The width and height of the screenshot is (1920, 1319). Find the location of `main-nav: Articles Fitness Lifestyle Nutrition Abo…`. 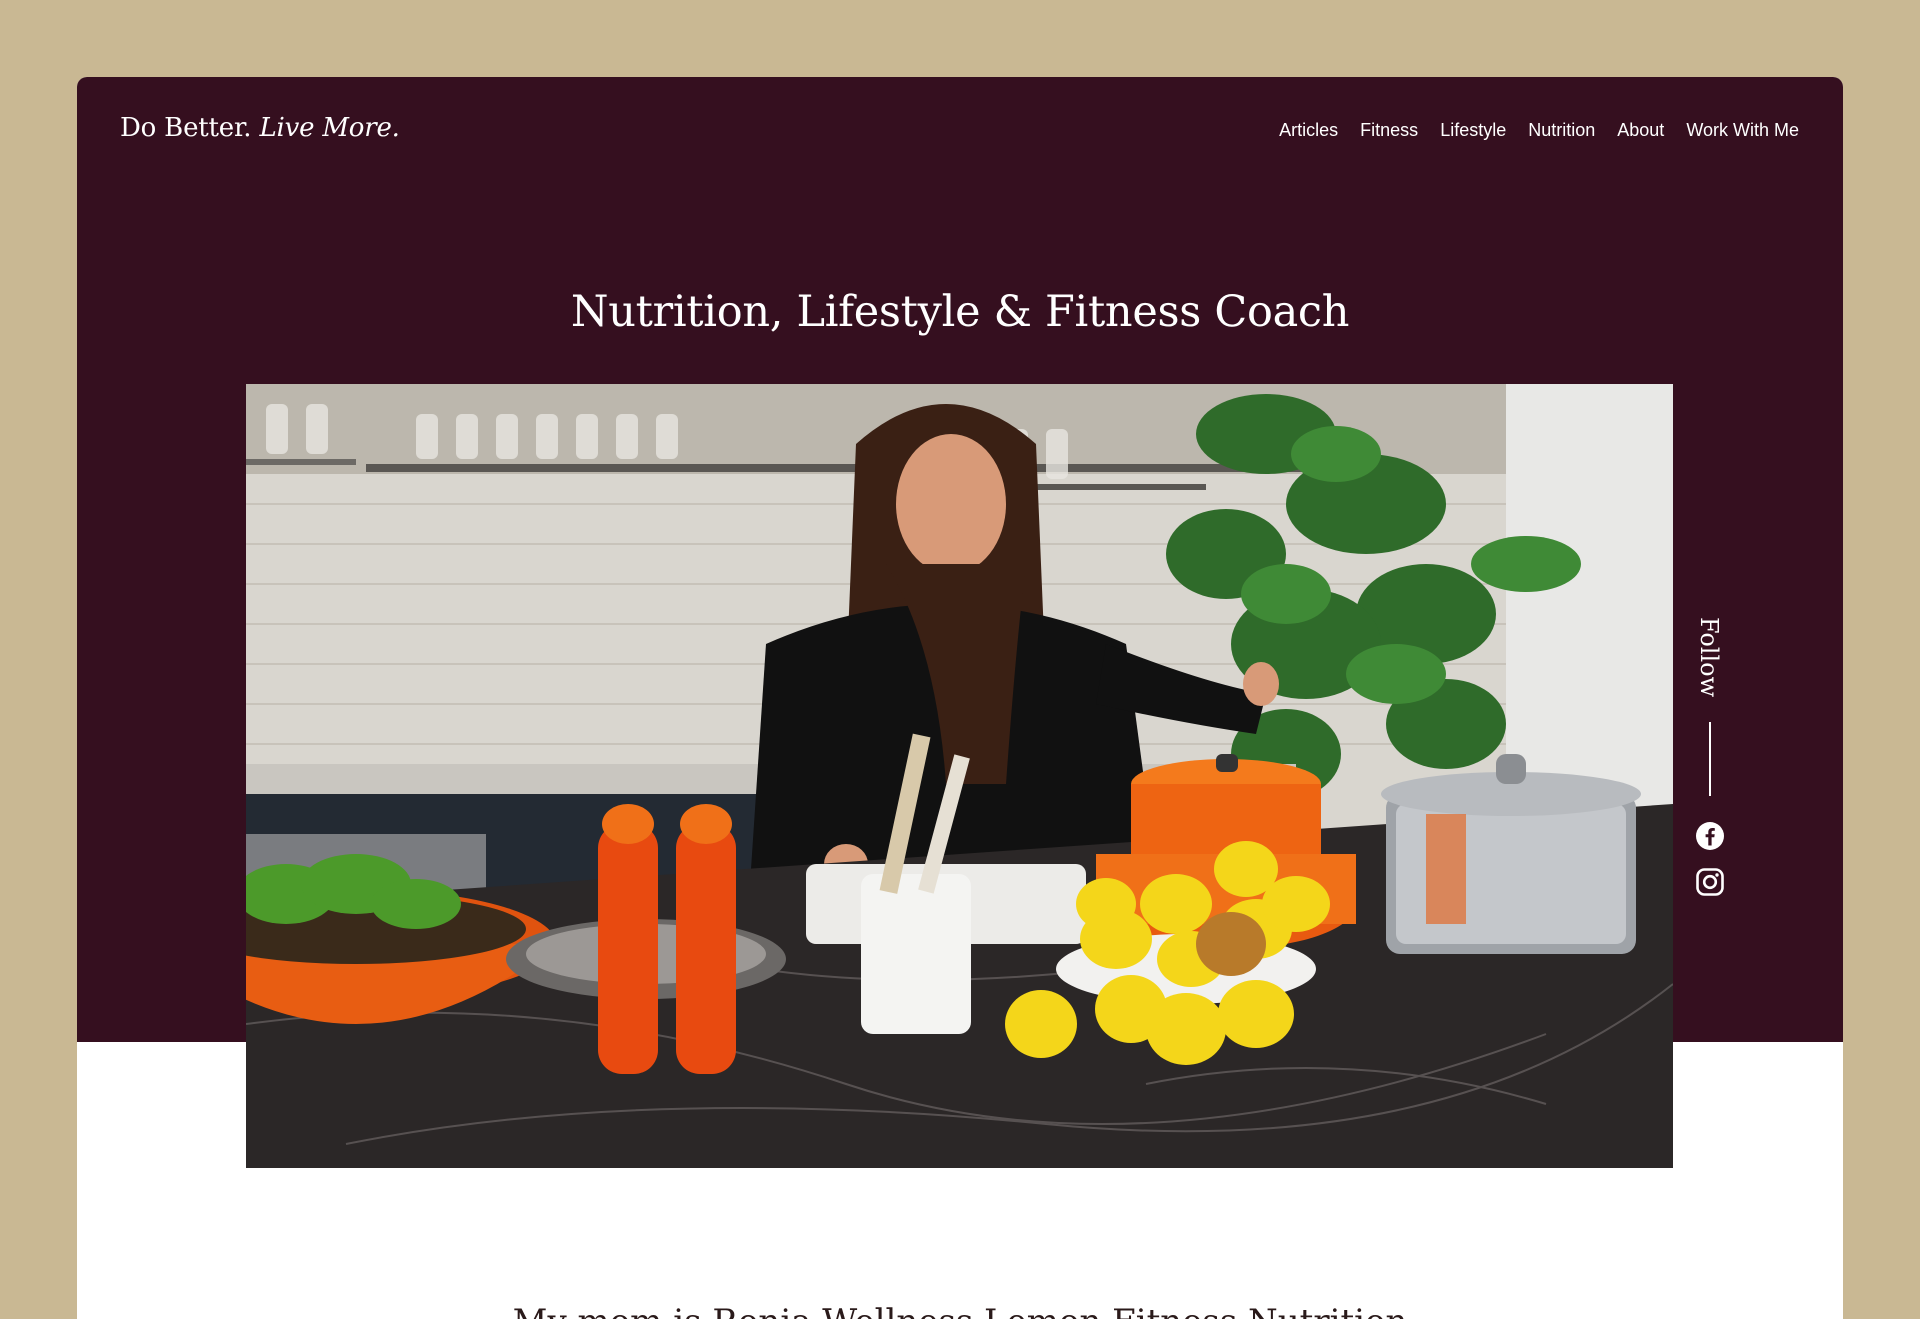

main-nav: Articles Fitness Lifestyle Nutrition Abo… is located at coordinates (1539, 130).